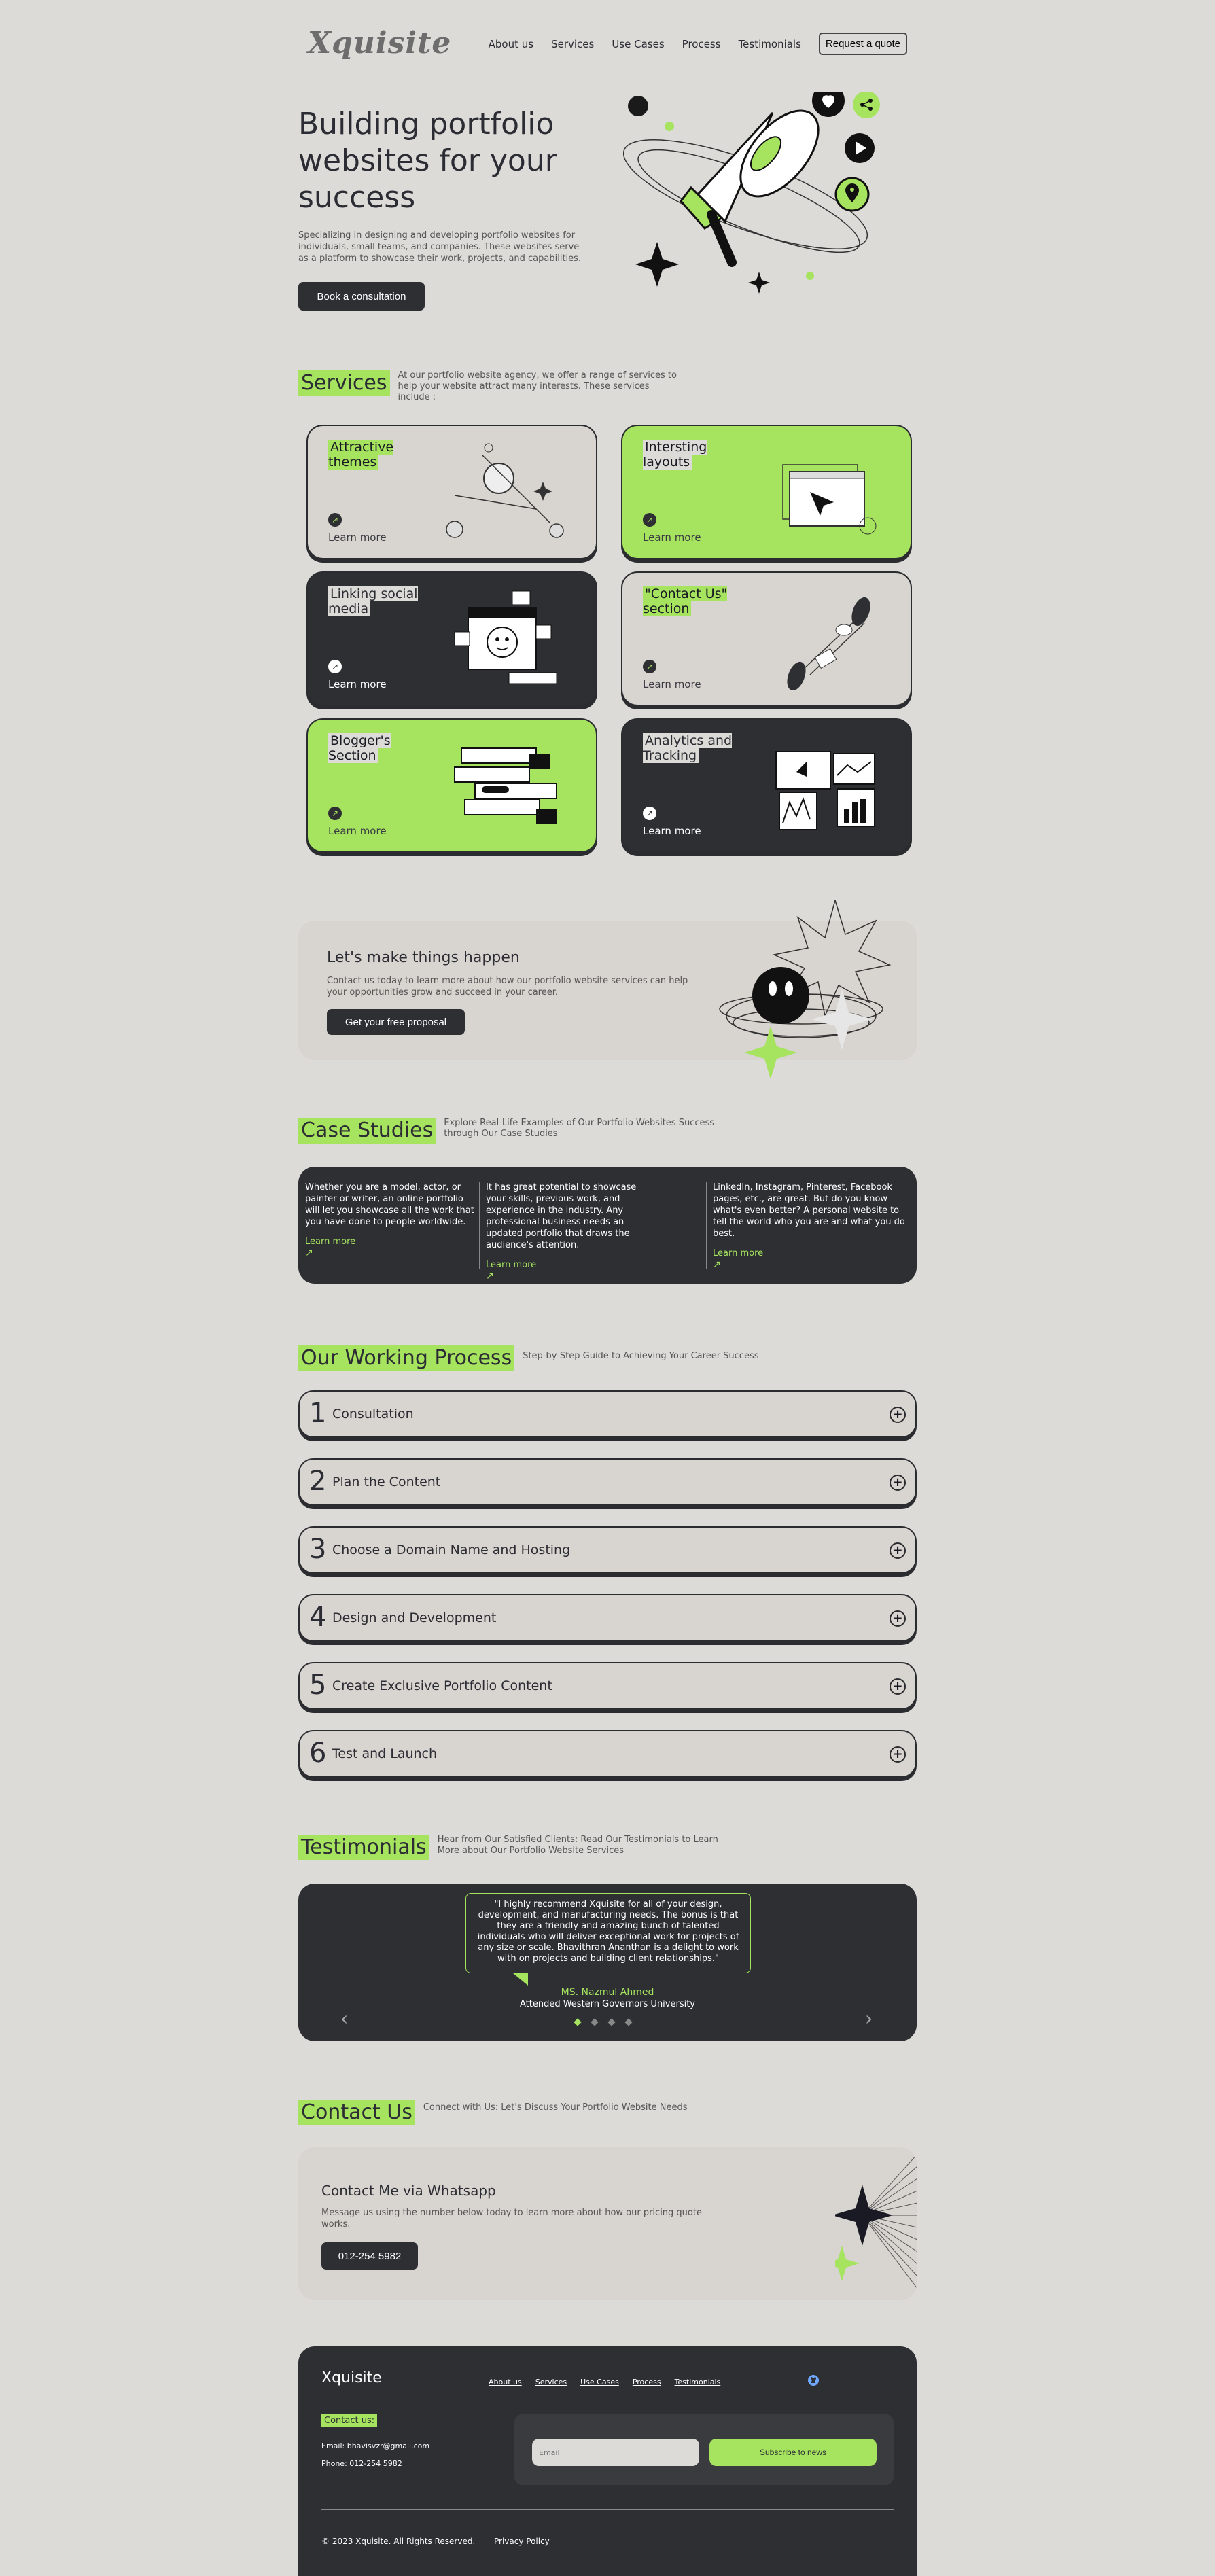 The width and height of the screenshot is (1215, 2576). What do you see at coordinates (452, 492) in the screenshot?
I see `service-card-themes: Attractive themes ↗ Learn more` at bounding box center [452, 492].